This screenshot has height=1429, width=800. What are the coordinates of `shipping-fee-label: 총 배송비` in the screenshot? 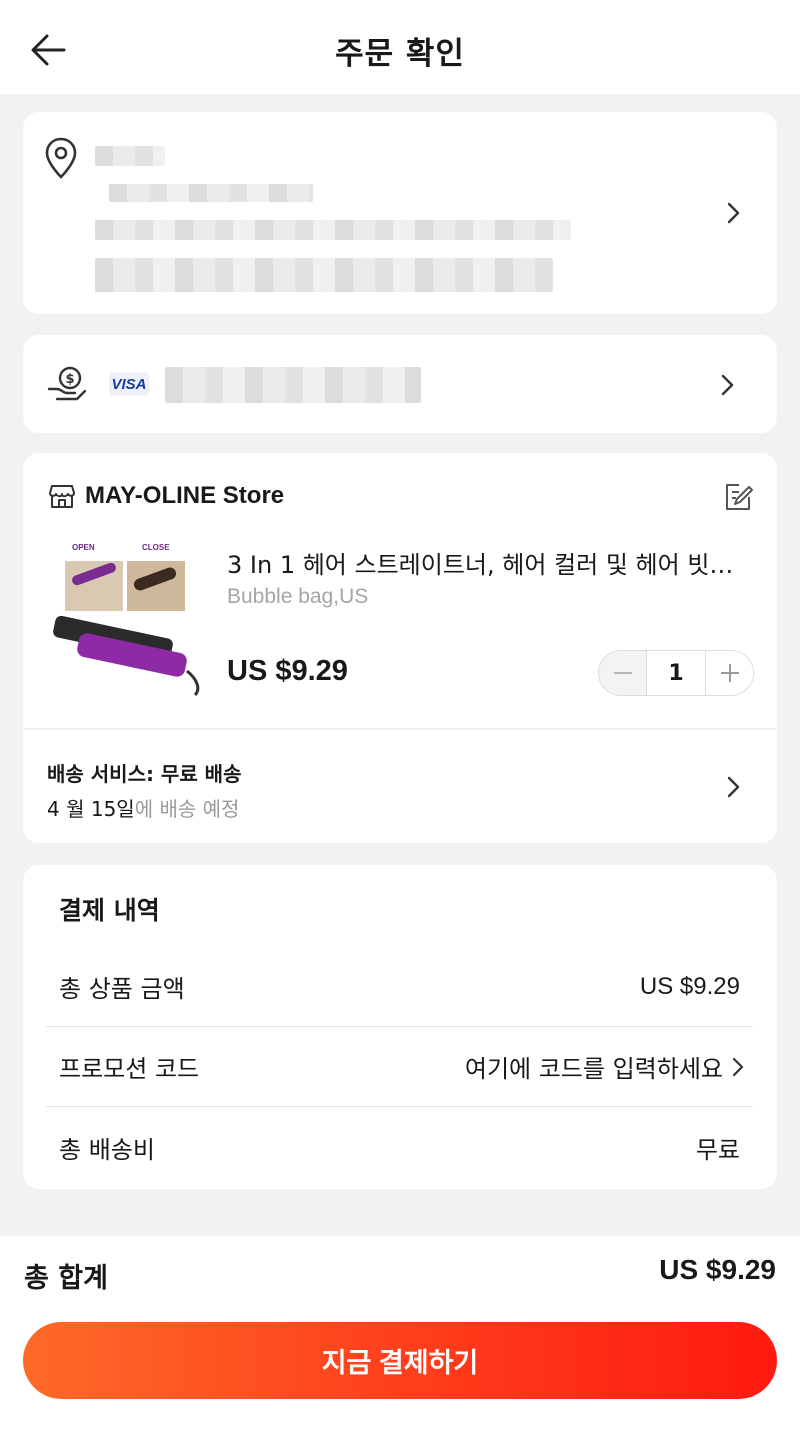 It's located at (107, 1149).